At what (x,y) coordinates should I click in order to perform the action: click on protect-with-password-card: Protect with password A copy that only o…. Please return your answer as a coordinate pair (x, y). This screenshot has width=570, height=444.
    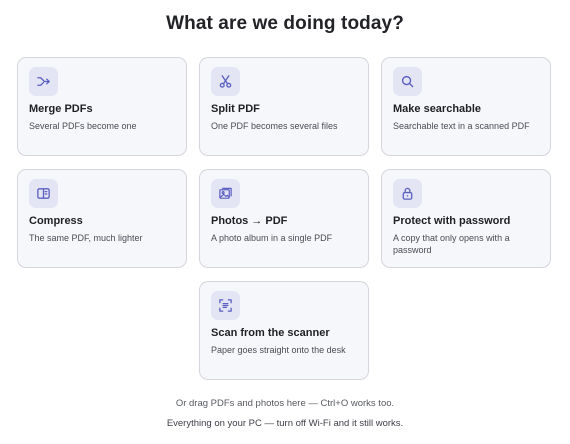
    Looking at the image, I should click on (466, 218).